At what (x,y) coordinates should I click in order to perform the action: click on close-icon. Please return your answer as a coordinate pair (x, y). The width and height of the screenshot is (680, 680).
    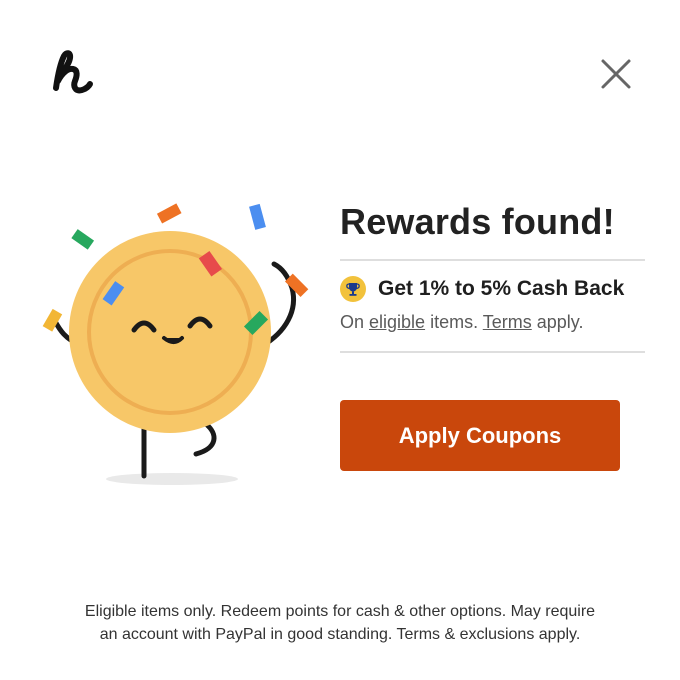
    Looking at the image, I should click on (616, 74).